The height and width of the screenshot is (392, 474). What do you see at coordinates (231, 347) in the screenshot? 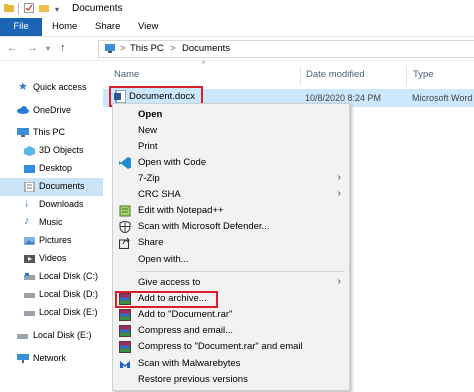
I see `menu-item-compress-rar-email: Compress to "Document.rar" and email` at bounding box center [231, 347].